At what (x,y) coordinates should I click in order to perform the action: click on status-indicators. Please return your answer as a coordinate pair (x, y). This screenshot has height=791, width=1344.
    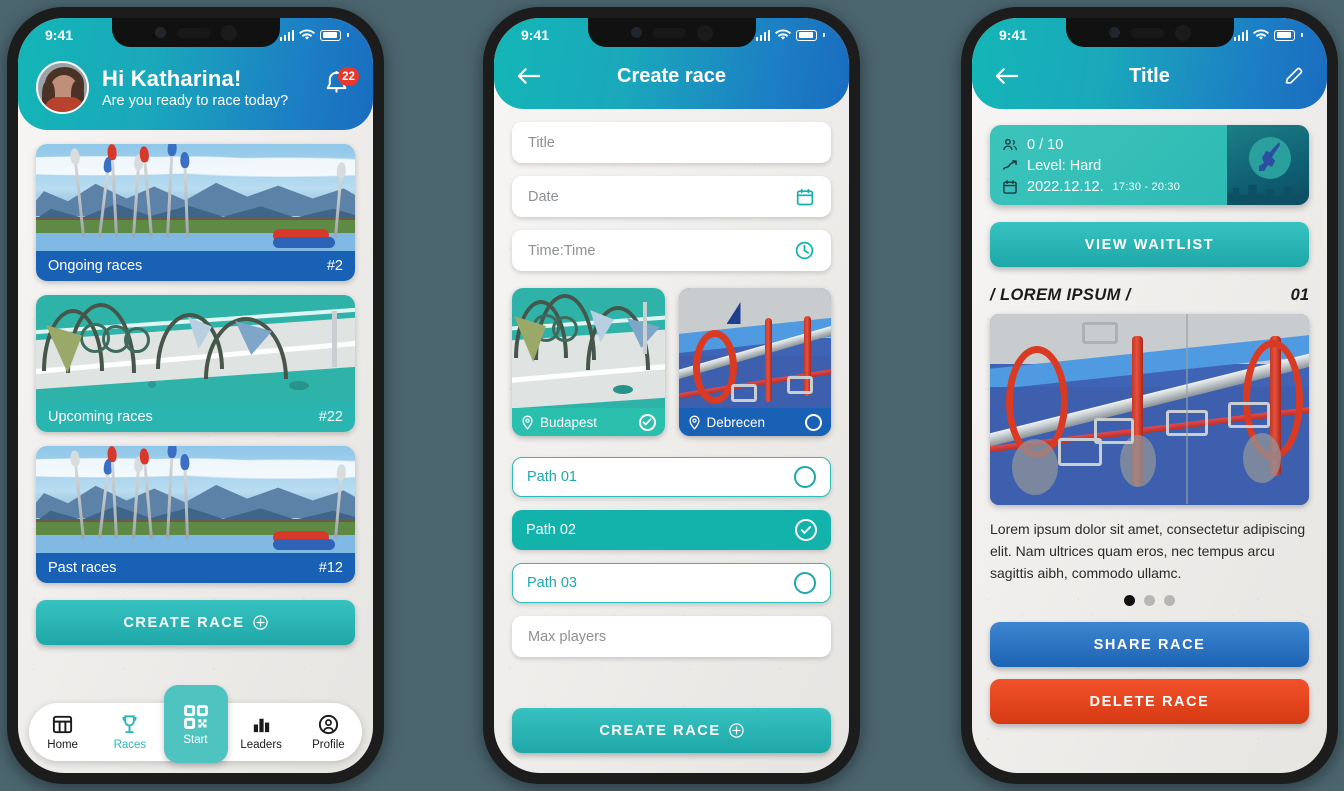
    Looking at the image, I should click on (314, 35).